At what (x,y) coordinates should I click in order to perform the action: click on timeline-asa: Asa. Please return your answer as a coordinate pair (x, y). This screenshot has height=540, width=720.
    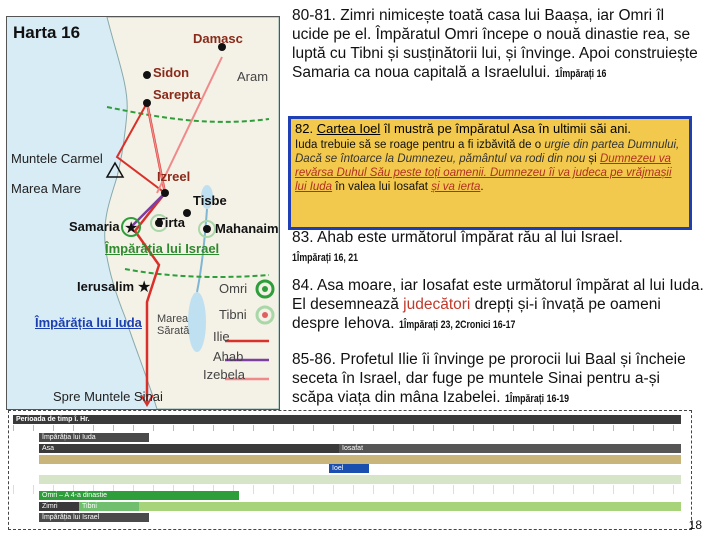
    Looking at the image, I should click on (189, 448).